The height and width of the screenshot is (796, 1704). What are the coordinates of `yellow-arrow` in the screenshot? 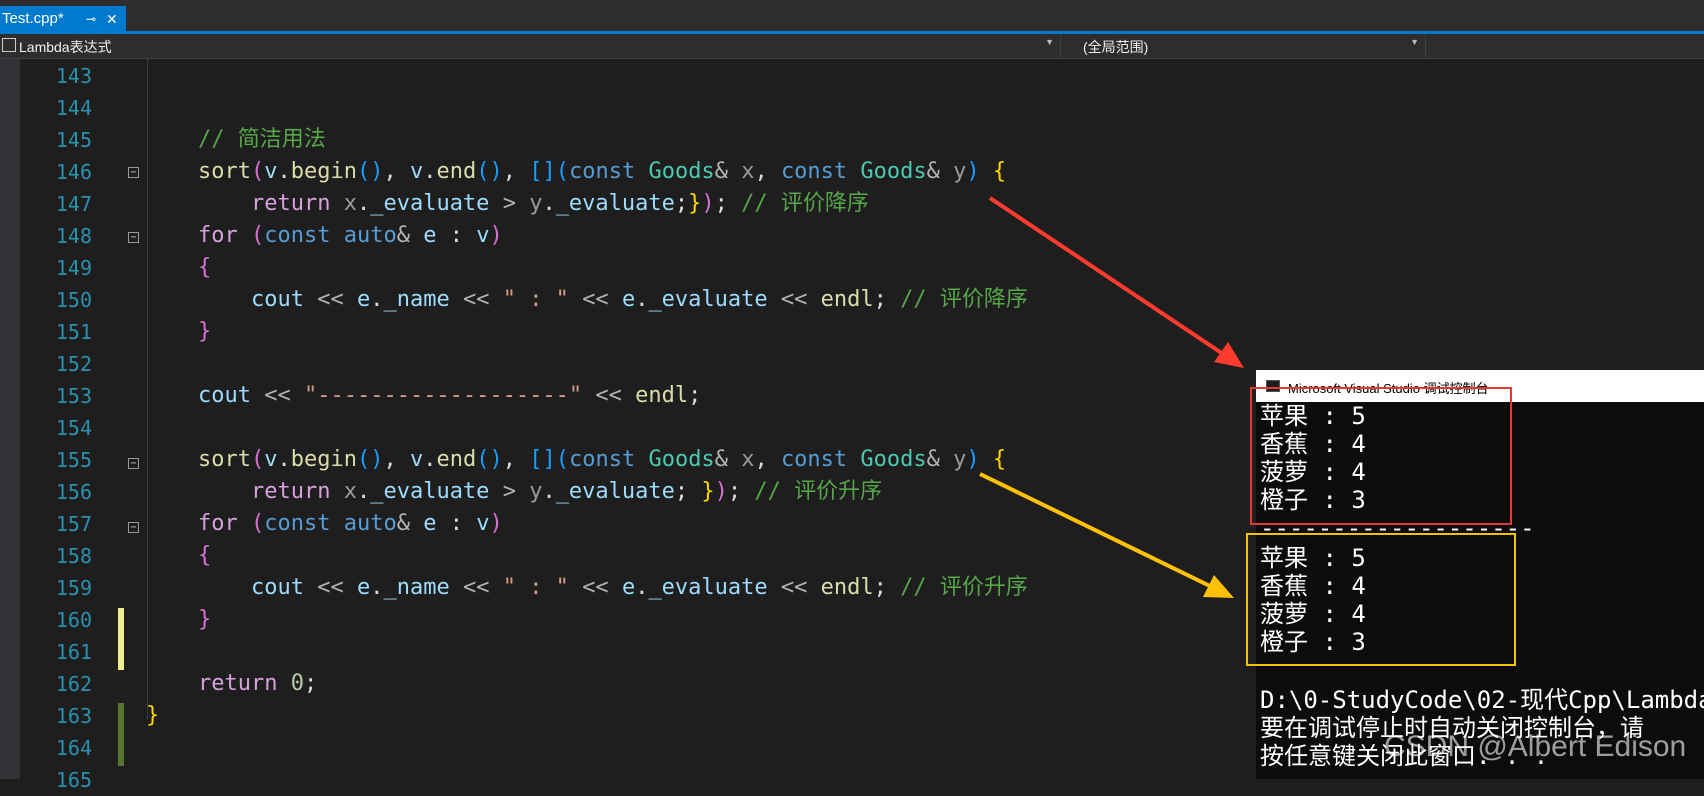 It's located at (1106, 535).